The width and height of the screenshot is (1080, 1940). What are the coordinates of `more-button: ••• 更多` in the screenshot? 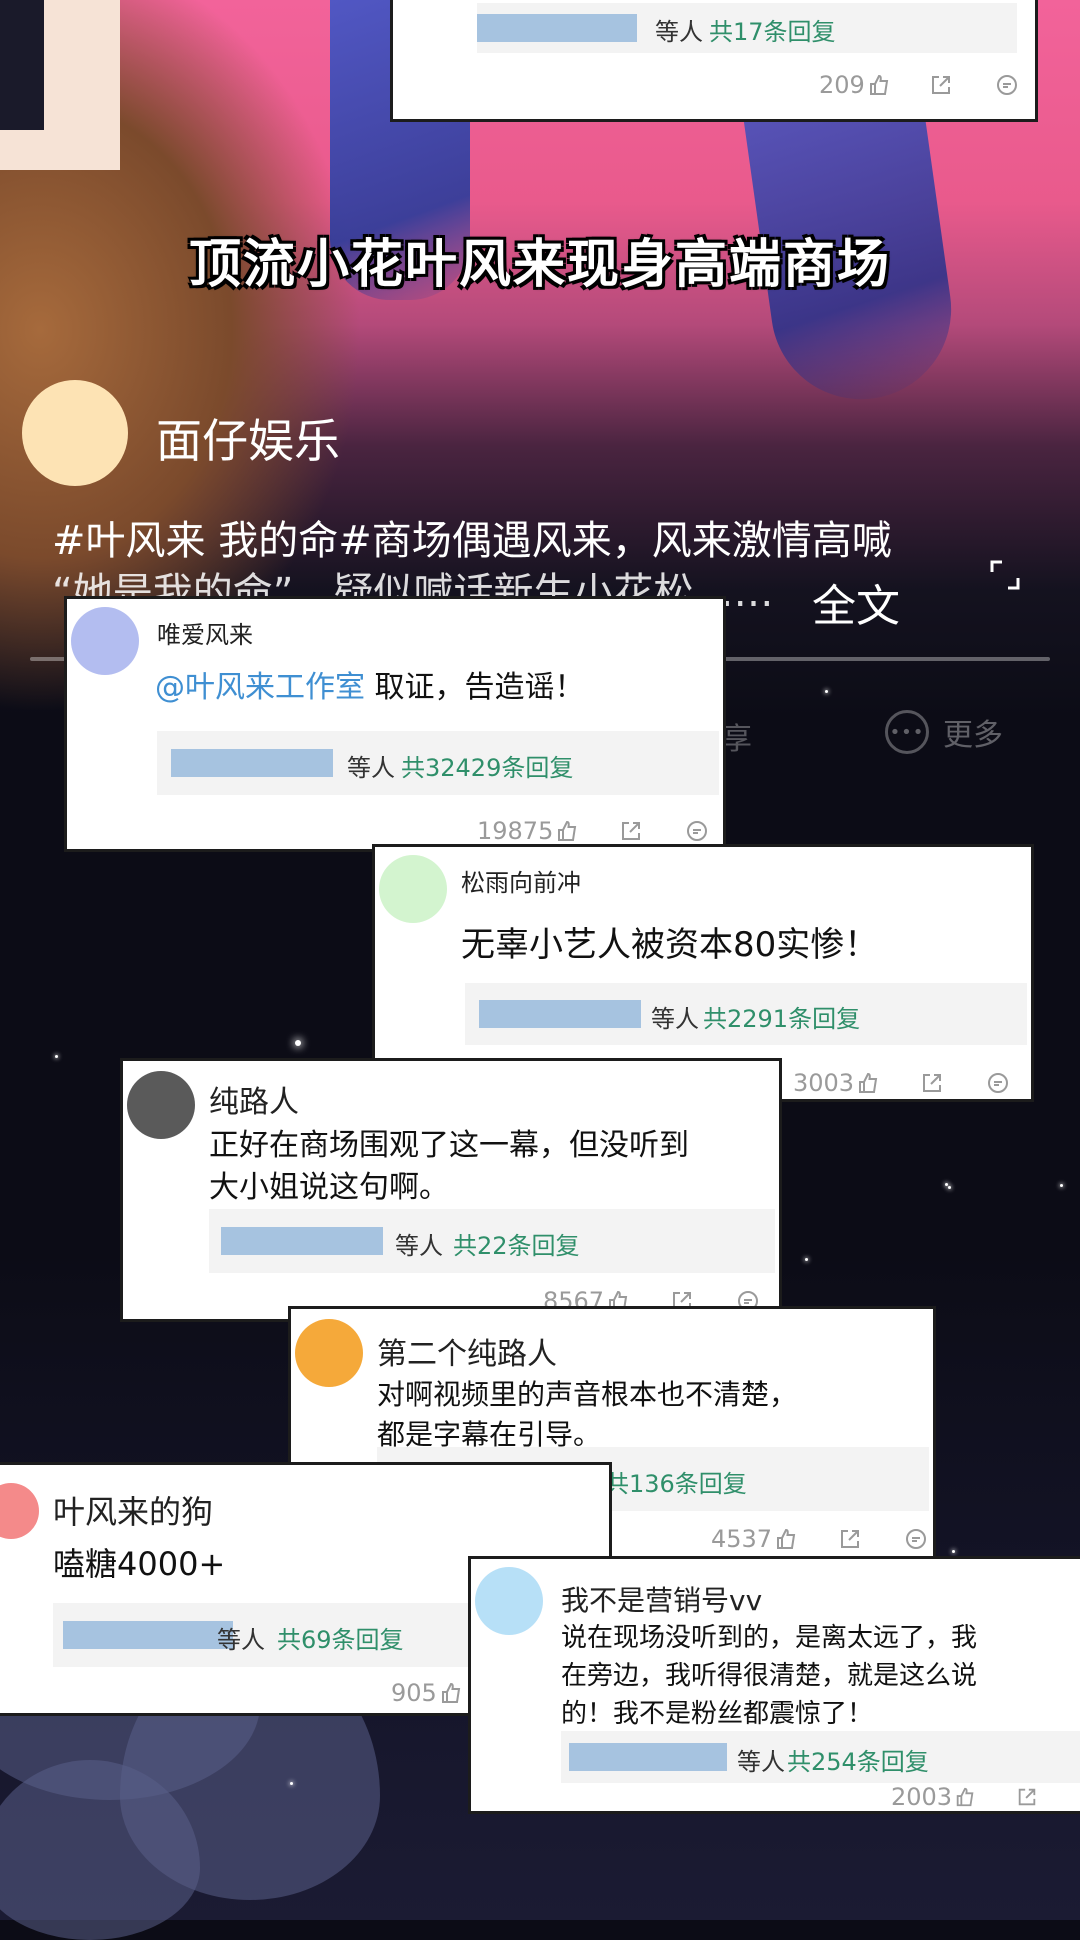 It's located at (944, 732).